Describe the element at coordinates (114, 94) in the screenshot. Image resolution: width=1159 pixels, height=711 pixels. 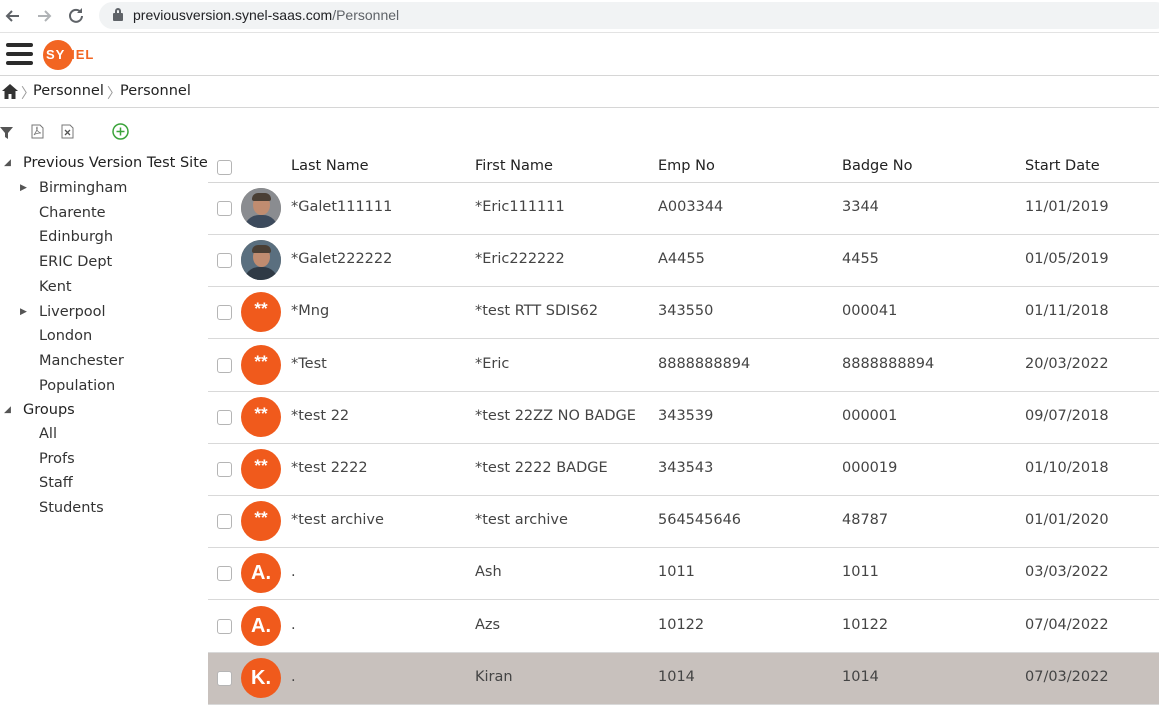
I see `chevron-right-icon: 〉` at that location.